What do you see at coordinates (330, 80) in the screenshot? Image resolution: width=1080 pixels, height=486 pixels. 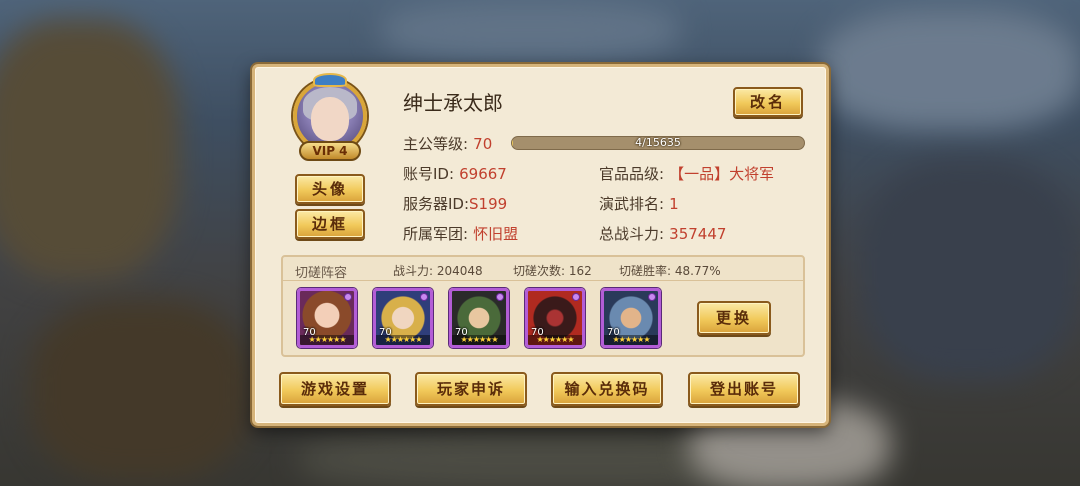 I see `dragon-ornament-icon` at bounding box center [330, 80].